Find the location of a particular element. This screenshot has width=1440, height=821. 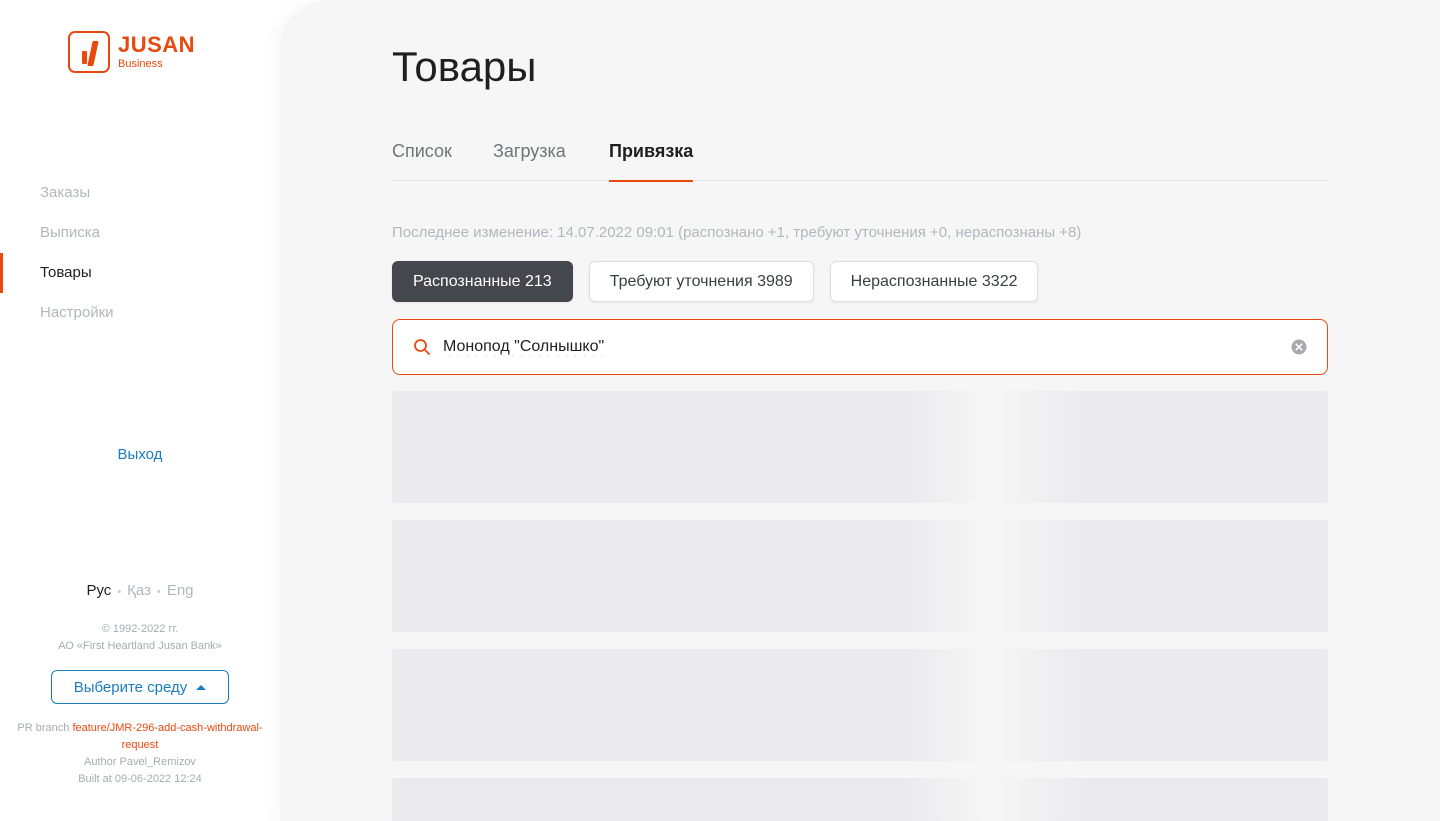

env-button-label: Выберите среду is located at coordinates (130, 687).